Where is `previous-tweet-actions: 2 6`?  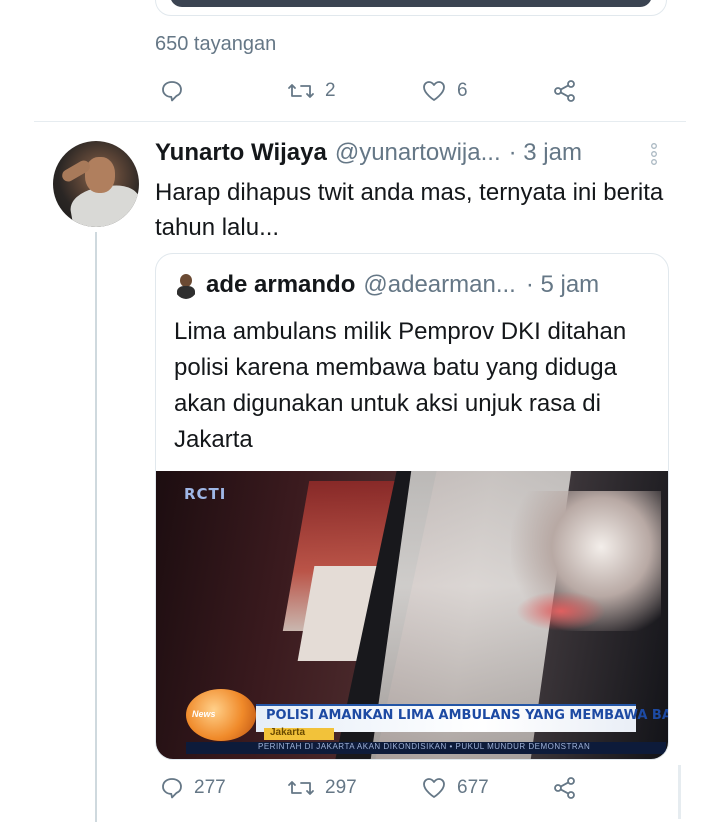 previous-tweet-actions: 2 6 is located at coordinates (360, 91).